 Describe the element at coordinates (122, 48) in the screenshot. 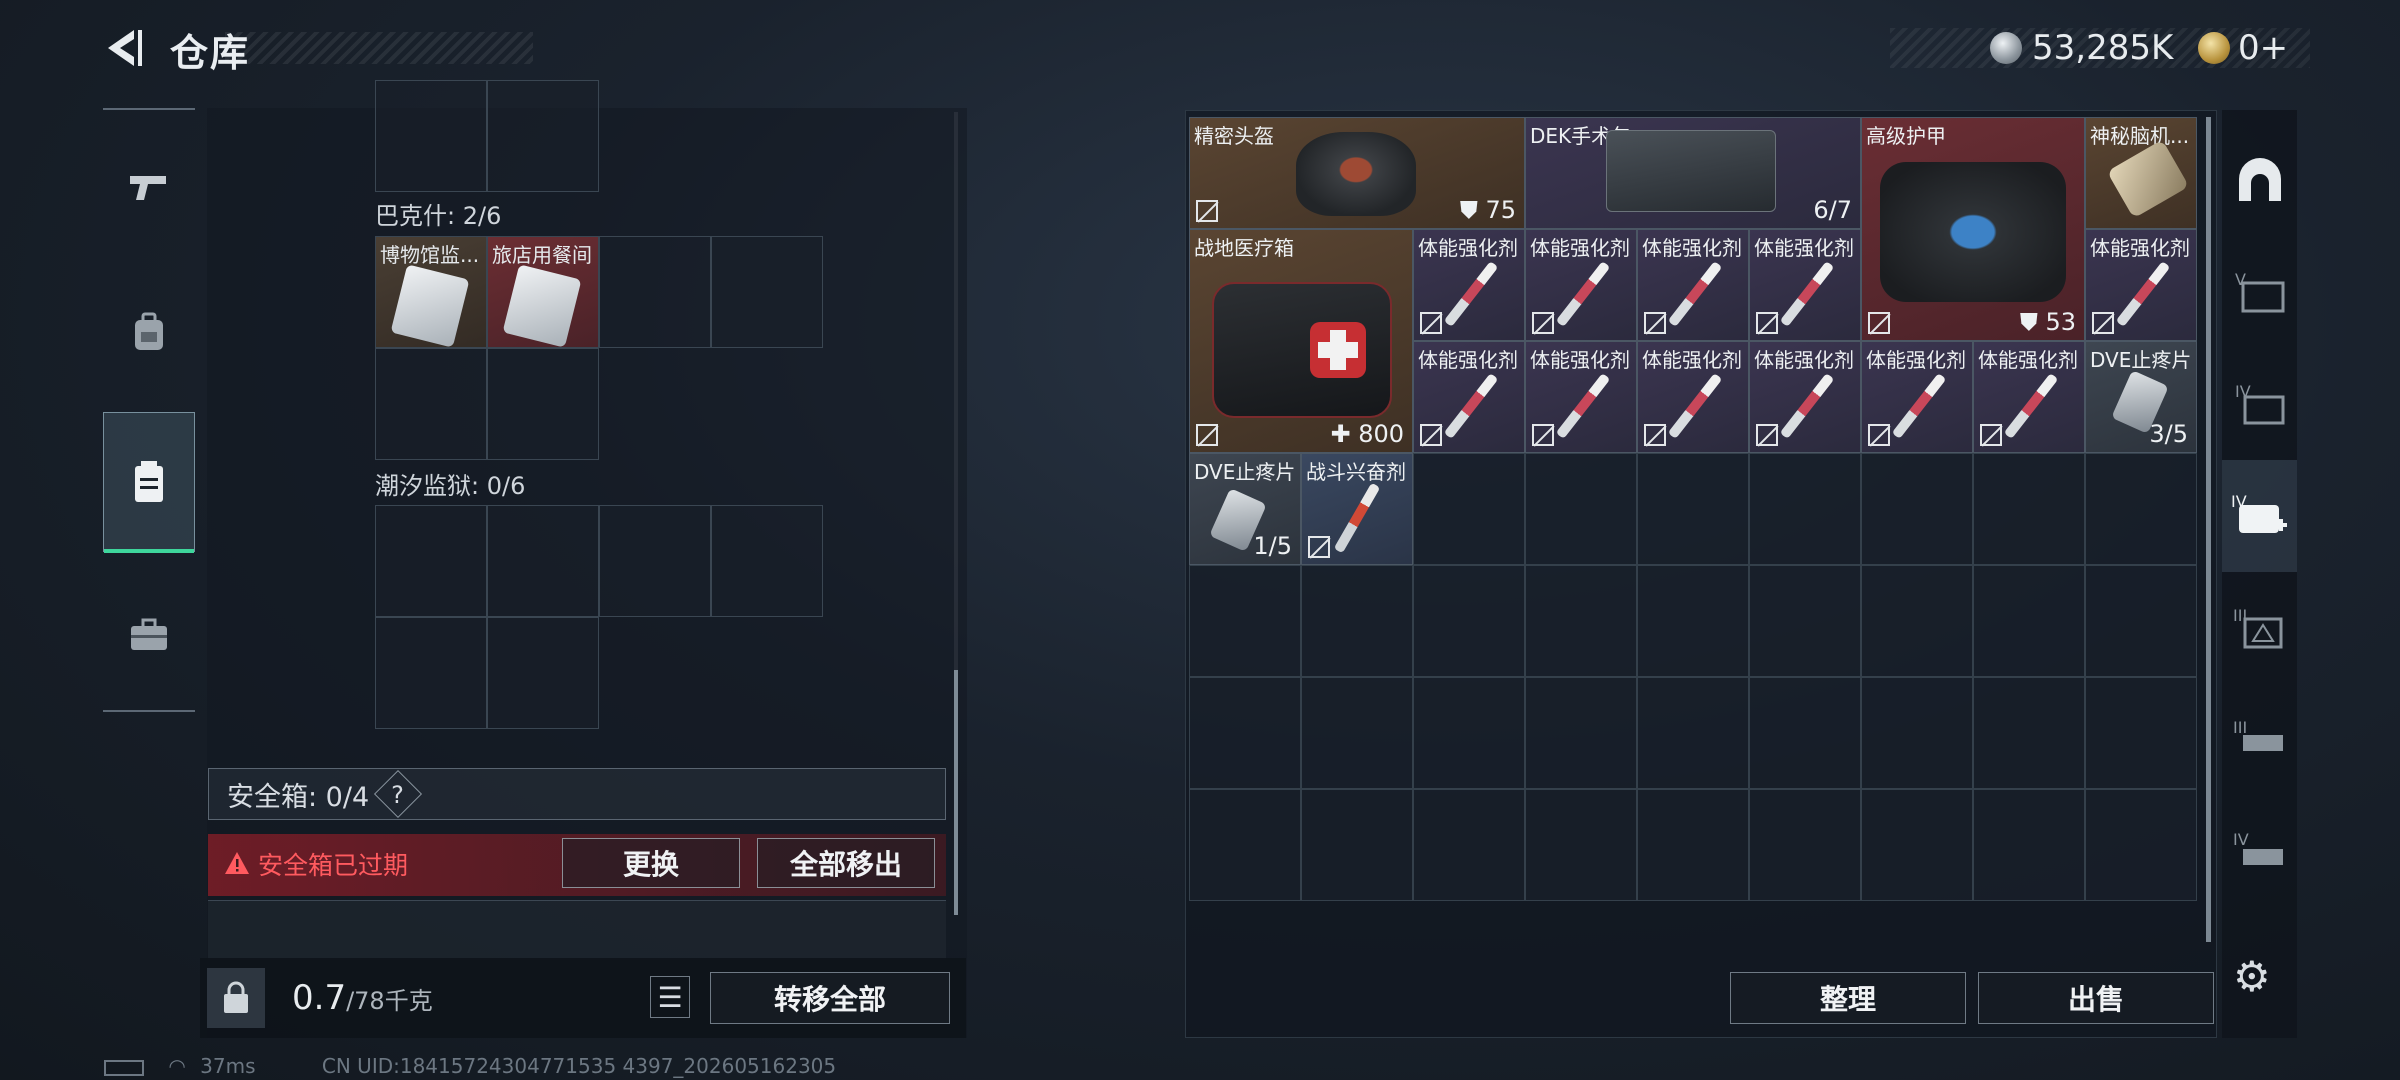

I see `back-arrow-icon` at that location.